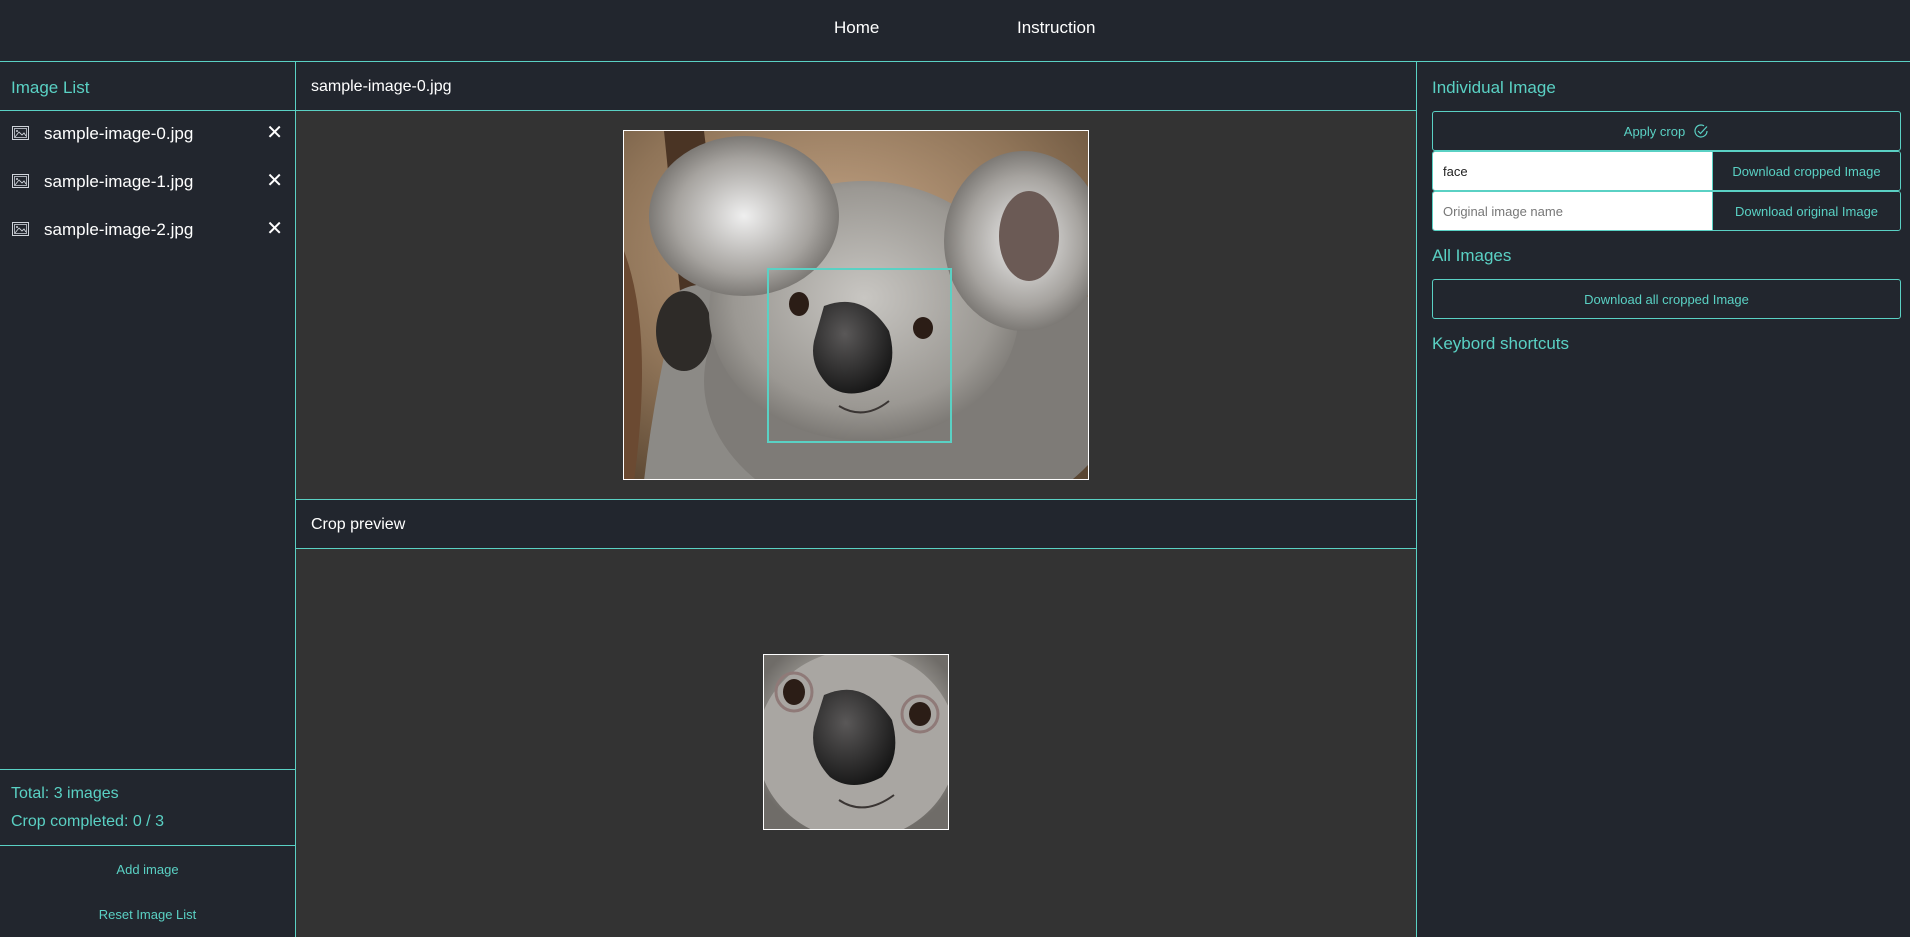 The height and width of the screenshot is (937, 1910). I want to click on cropped-image-name-row: Download cropped Image, so click(1666, 171).